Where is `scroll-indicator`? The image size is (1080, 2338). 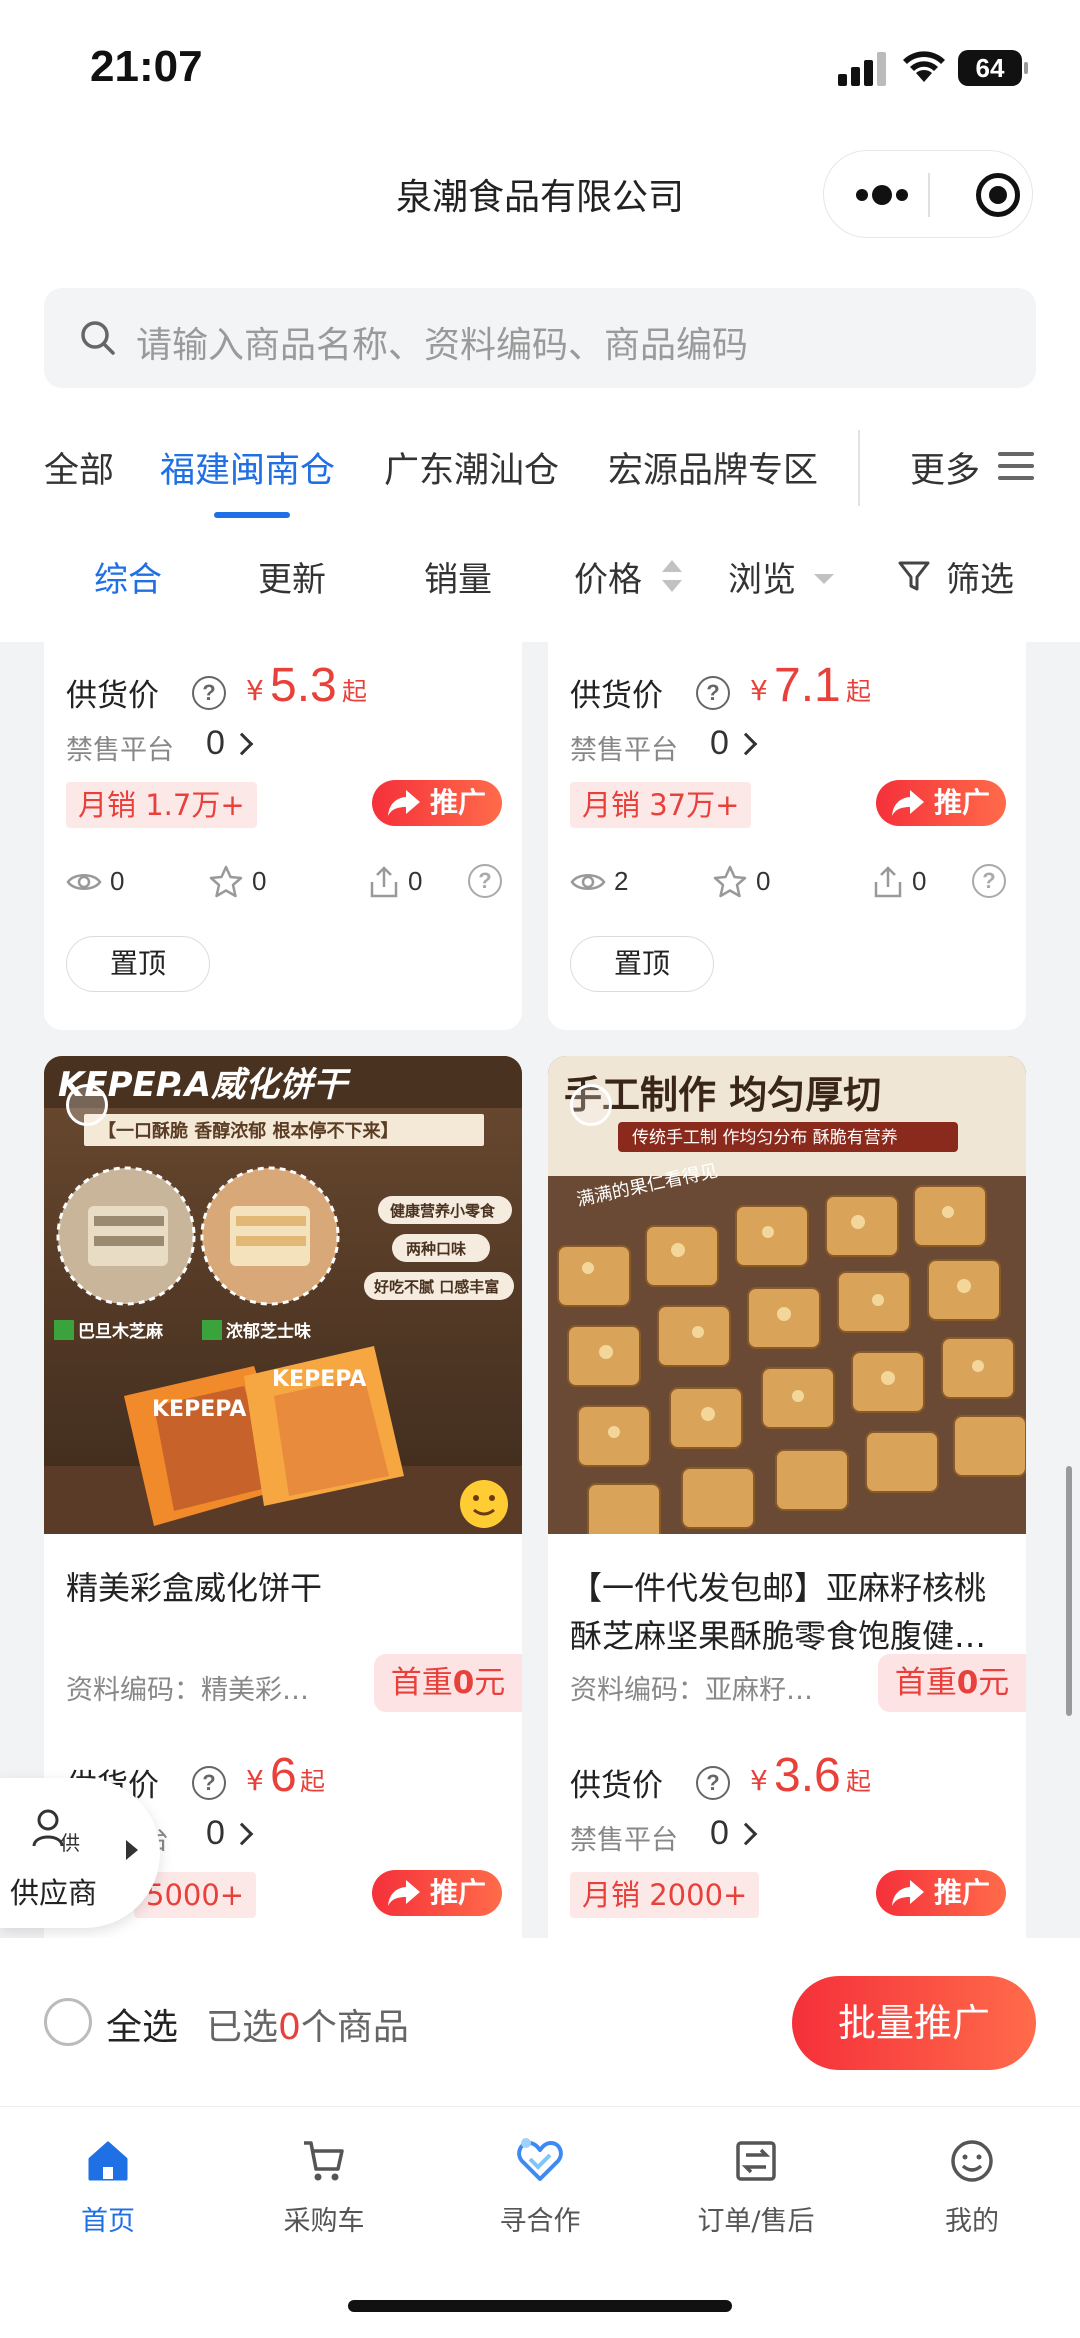 scroll-indicator is located at coordinates (1069, 1591).